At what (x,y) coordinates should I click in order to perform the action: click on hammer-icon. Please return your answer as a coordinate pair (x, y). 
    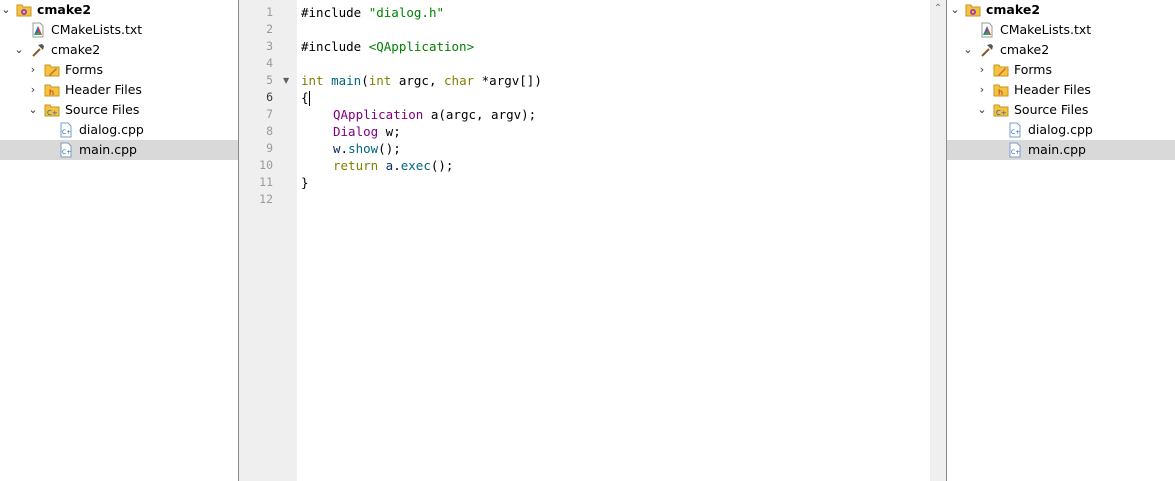
    Looking at the image, I should click on (38, 50).